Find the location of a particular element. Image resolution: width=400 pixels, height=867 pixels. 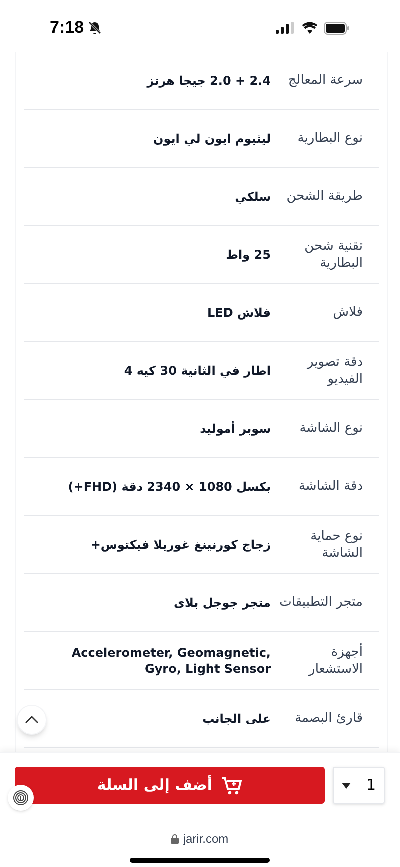

spec-value: على الجانب is located at coordinates (236, 718).